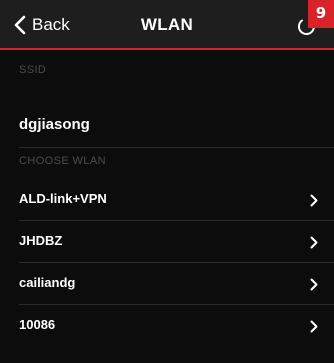  I want to click on wlan-list-item: cailiandg, so click(167, 284).